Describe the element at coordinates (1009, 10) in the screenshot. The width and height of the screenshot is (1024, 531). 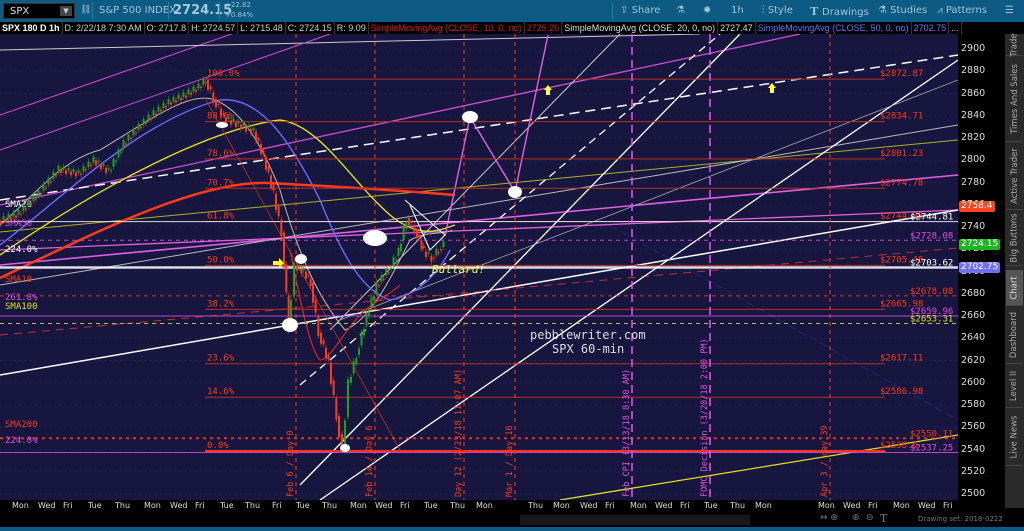
I see `menu-icon: ☰` at that location.